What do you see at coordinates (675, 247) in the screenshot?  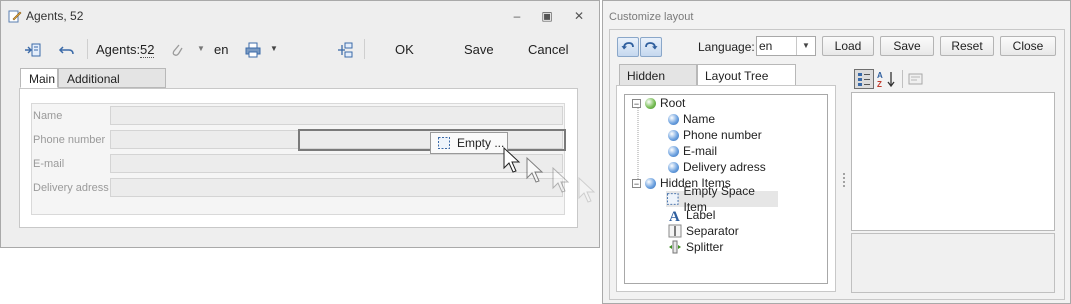 I see `splitter-icon` at bounding box center [675, 247].